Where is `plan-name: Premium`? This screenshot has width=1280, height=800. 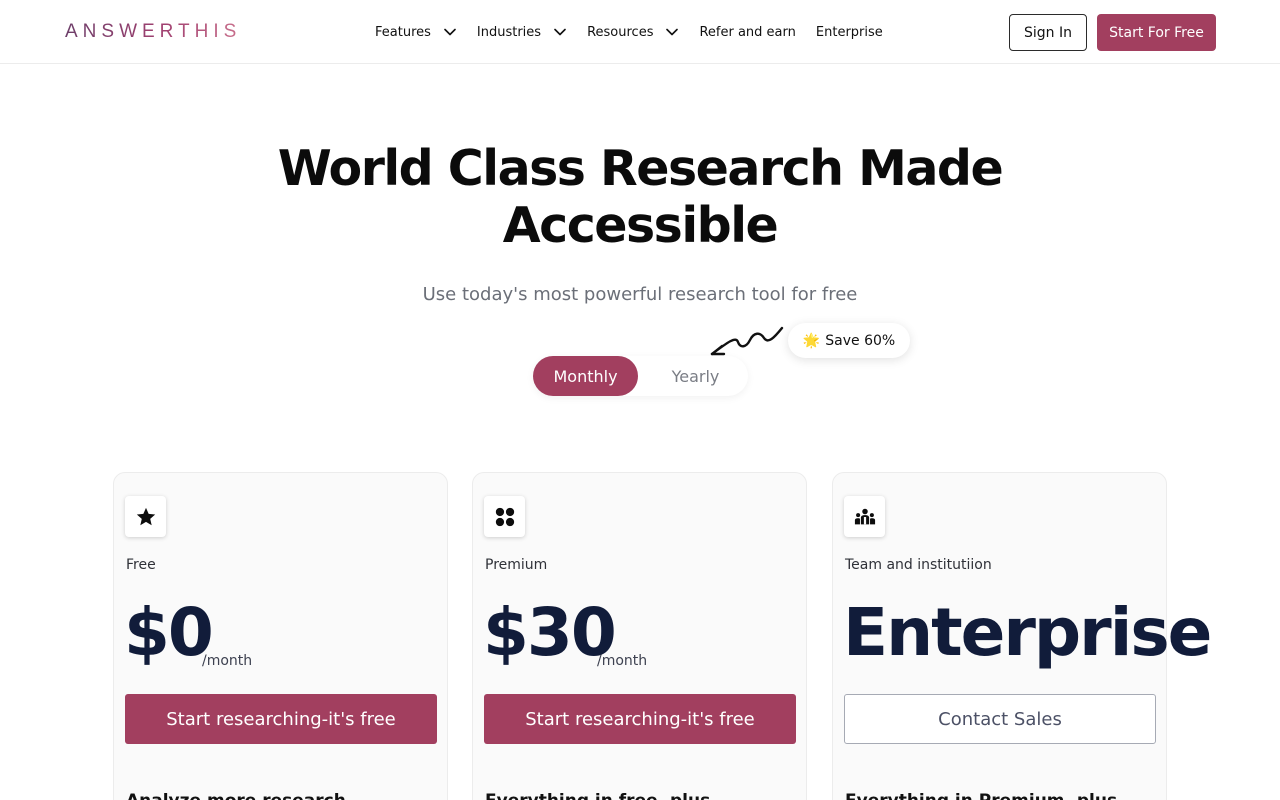 plan-name: Premium is located at coordinates (516, 565).